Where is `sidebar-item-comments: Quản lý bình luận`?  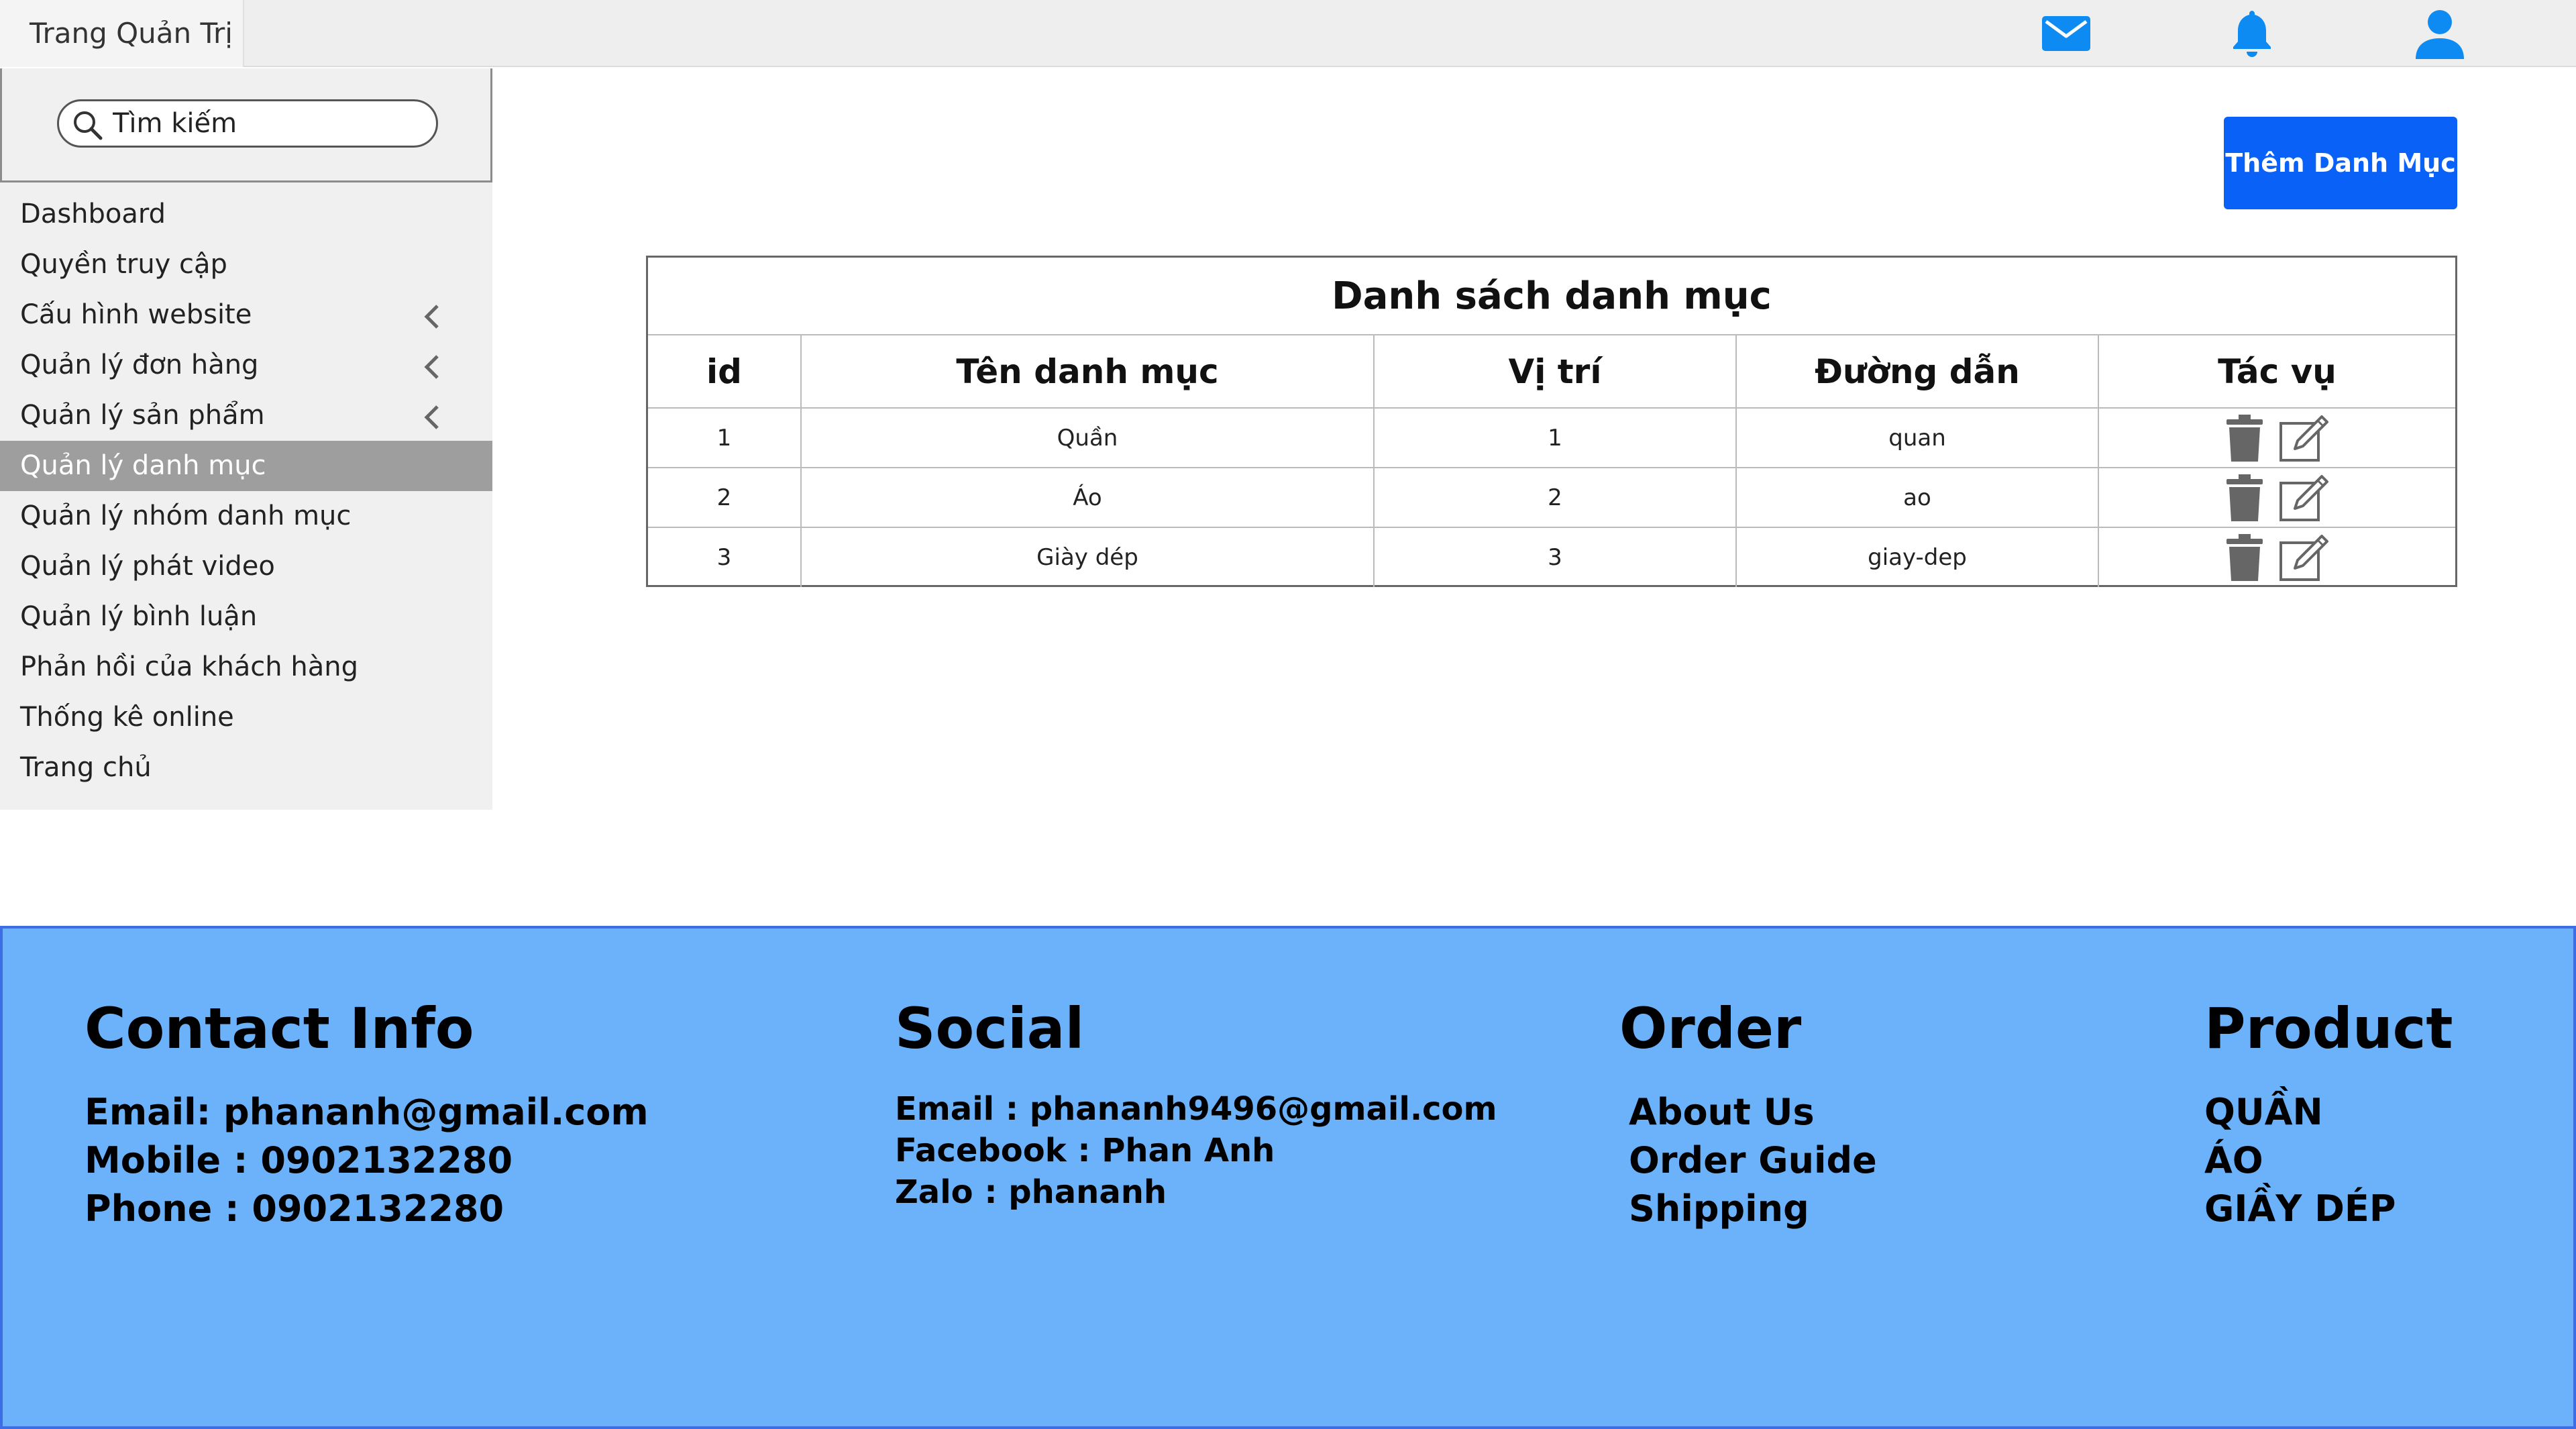 sidebar-item-comments: Quản lý bình luận is located at coordinates (246, 617).